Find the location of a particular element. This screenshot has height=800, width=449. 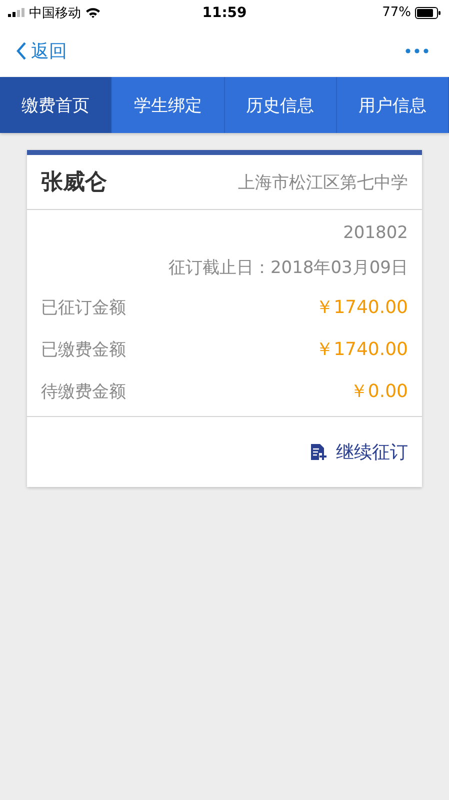

tab: 缴费首页 is located at coordinates (56, 105).